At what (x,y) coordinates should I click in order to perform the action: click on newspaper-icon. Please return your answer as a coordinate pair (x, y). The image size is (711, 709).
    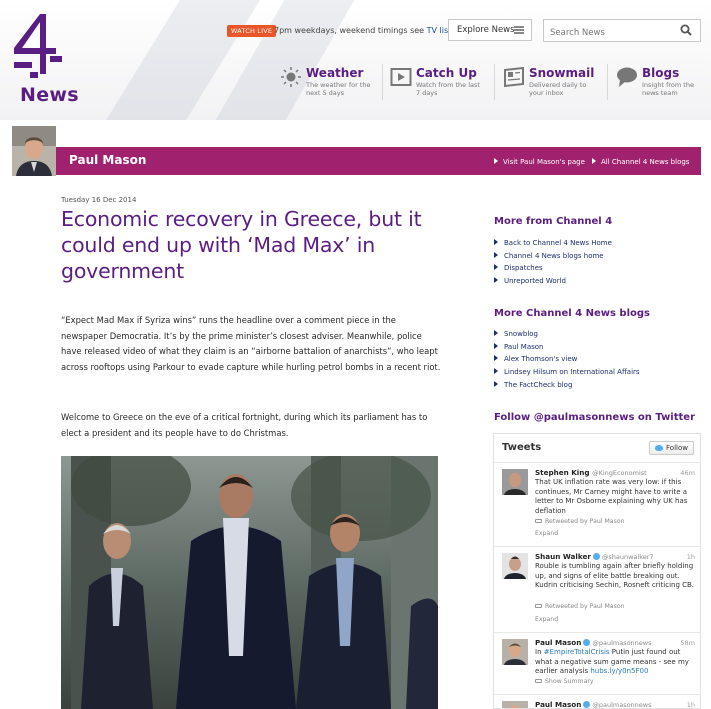
    Looking at the image, I should click on (514, 77).